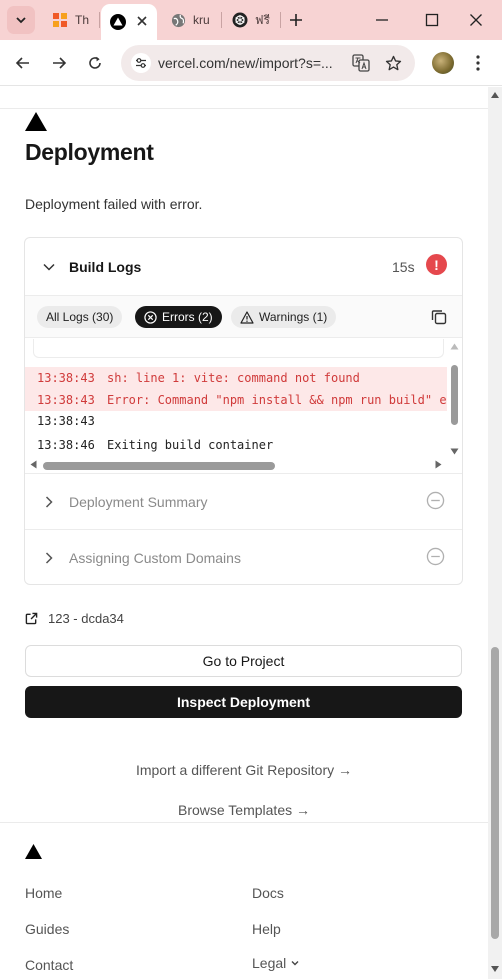 The height and width of the screenshot is (979, 502). I want to click on minimize-button, so click(382, 20).